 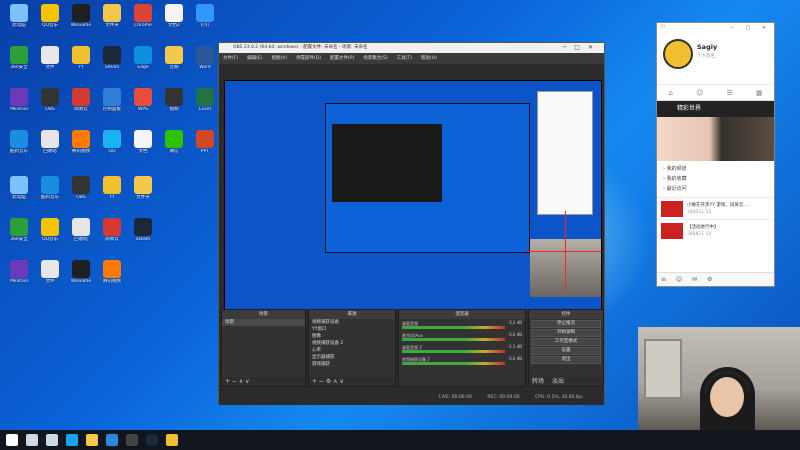 I want to click on store-icon, so click(x=112, y=440).